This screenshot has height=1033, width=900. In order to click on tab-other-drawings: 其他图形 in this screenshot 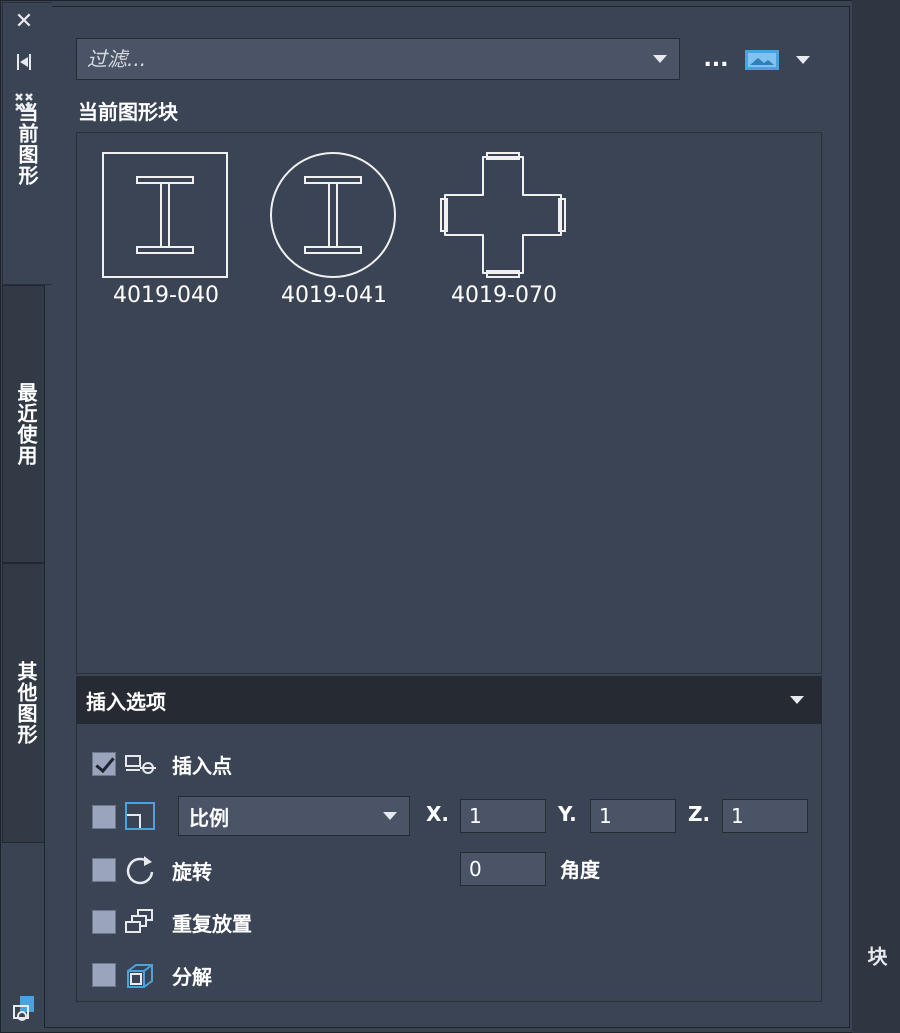, I will do `click(26, 703)`.